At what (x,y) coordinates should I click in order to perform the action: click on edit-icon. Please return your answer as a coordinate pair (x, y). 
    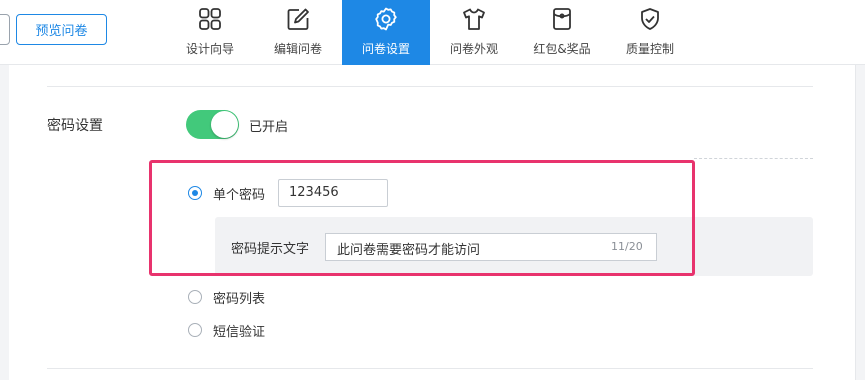
    Looking at the image, I should click on (298, 19).